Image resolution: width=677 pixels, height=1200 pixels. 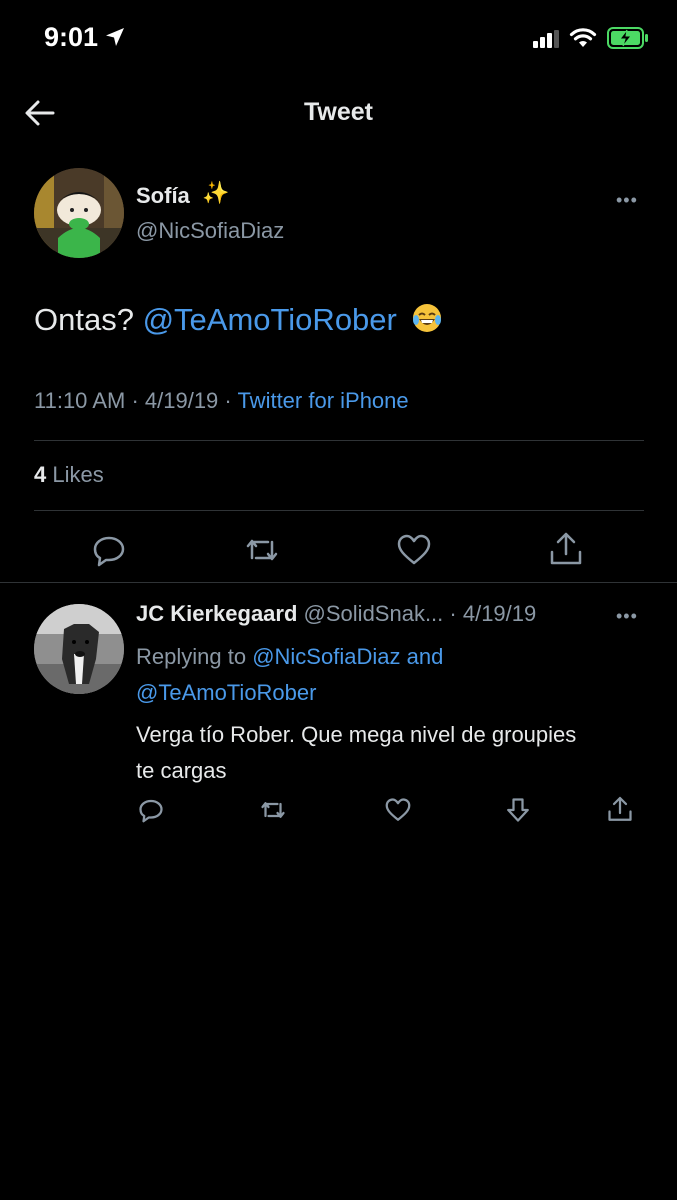 I want to click on wifi-icon, so click(x=583, y=37).